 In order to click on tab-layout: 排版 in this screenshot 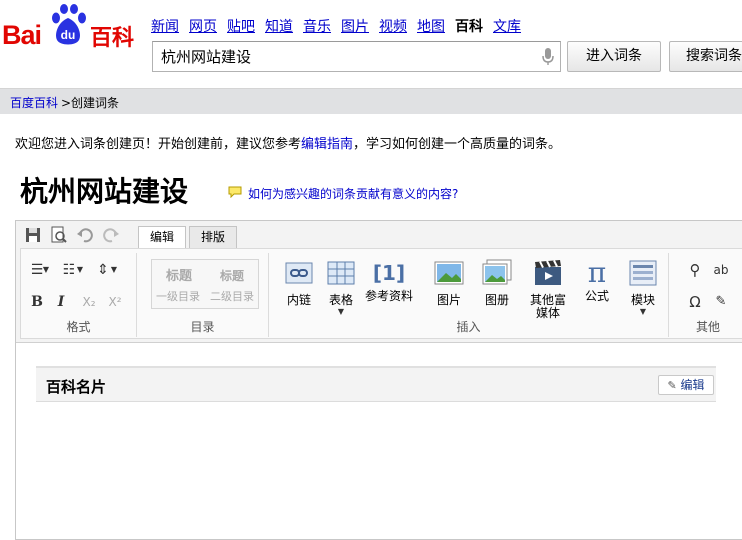, I will do `click(213, 237)`.